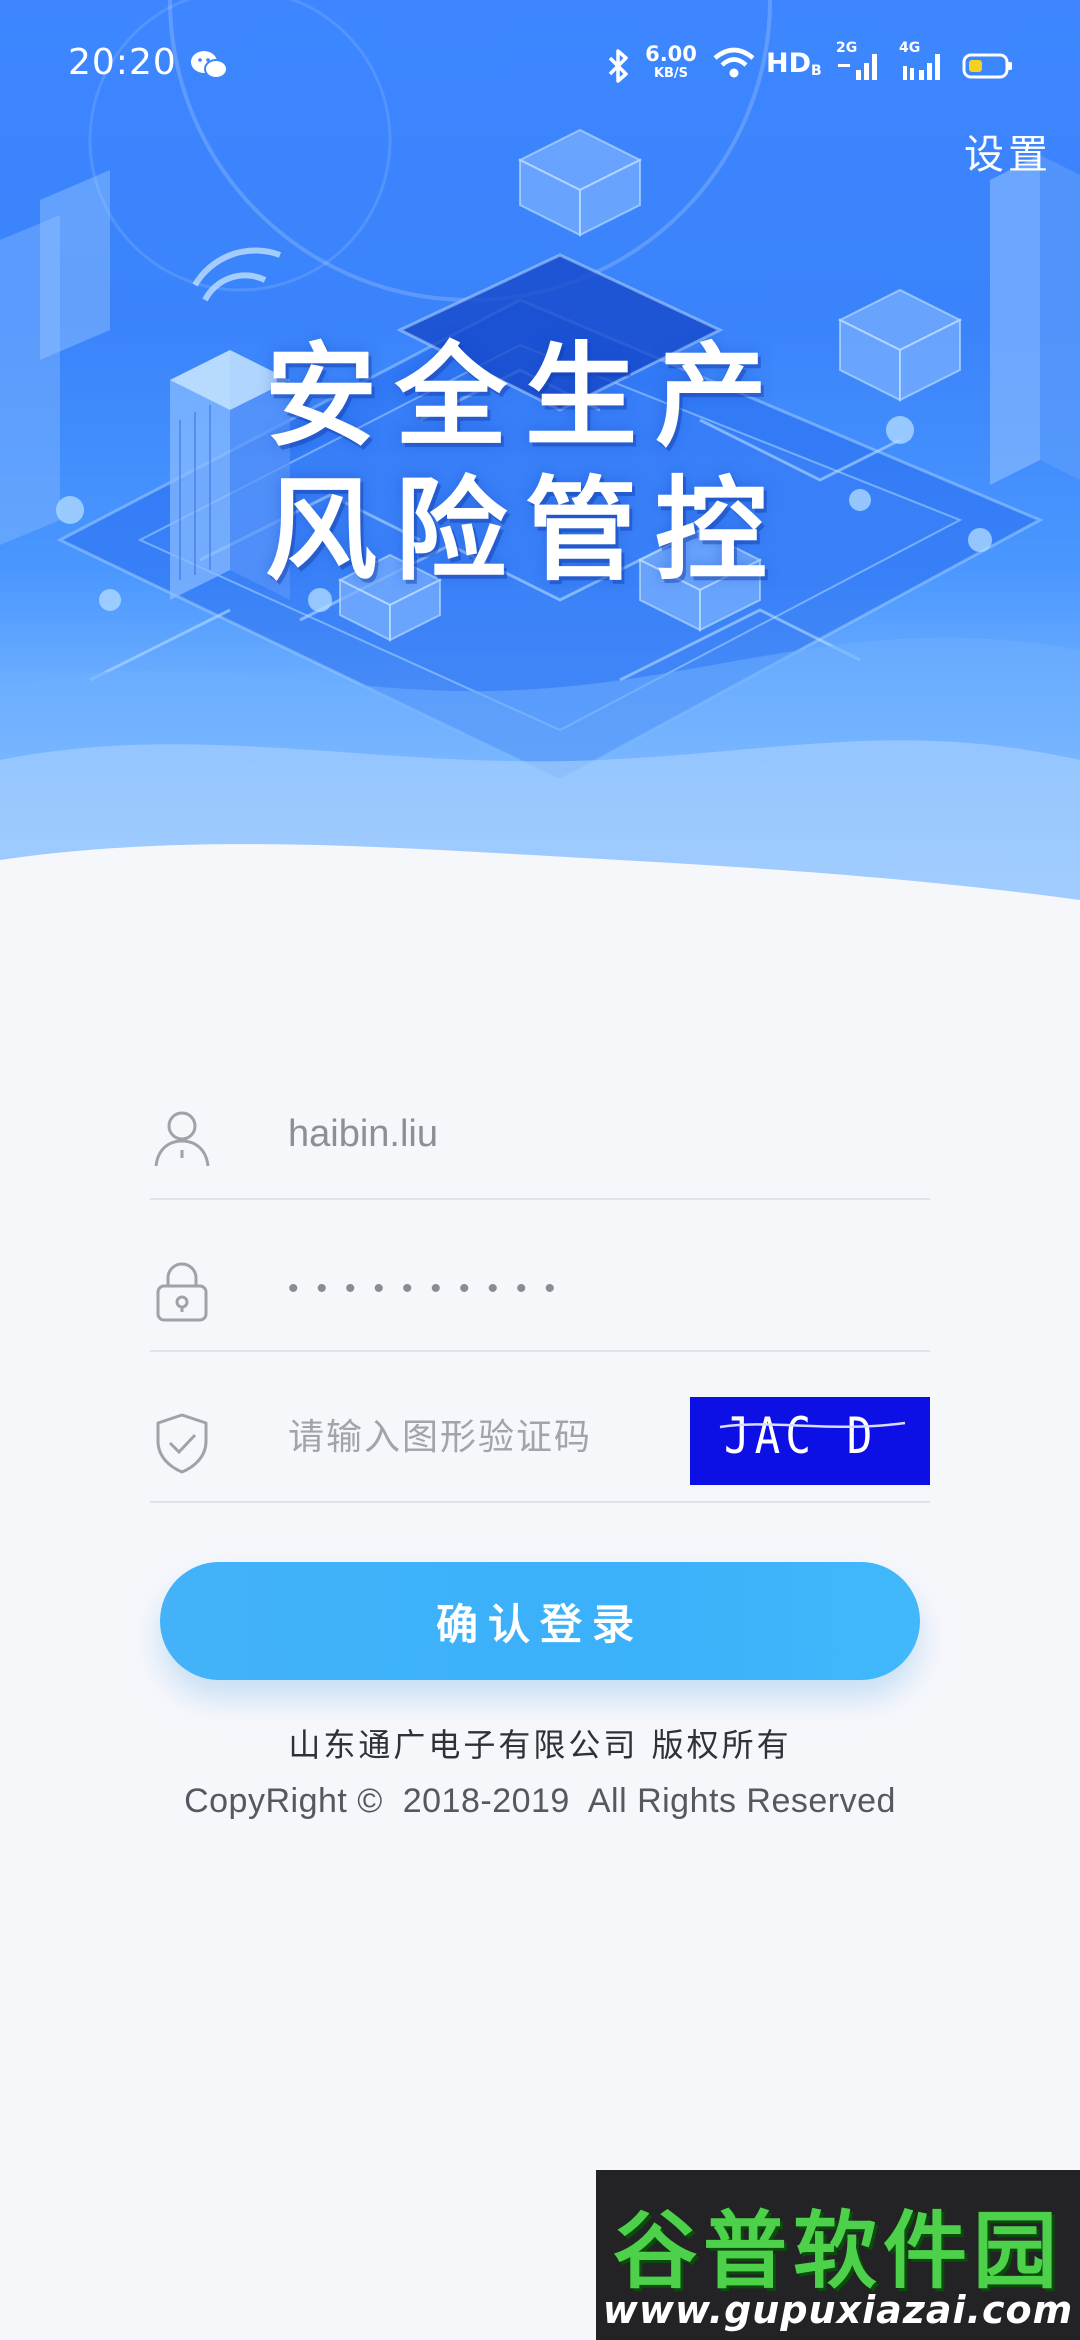 The image size is (1080, 2340). Describe the element at coordinates (540, 1745) in the screenshot. I see `company-copyright: 山东通广电子有限公司 版权所有` at that location.